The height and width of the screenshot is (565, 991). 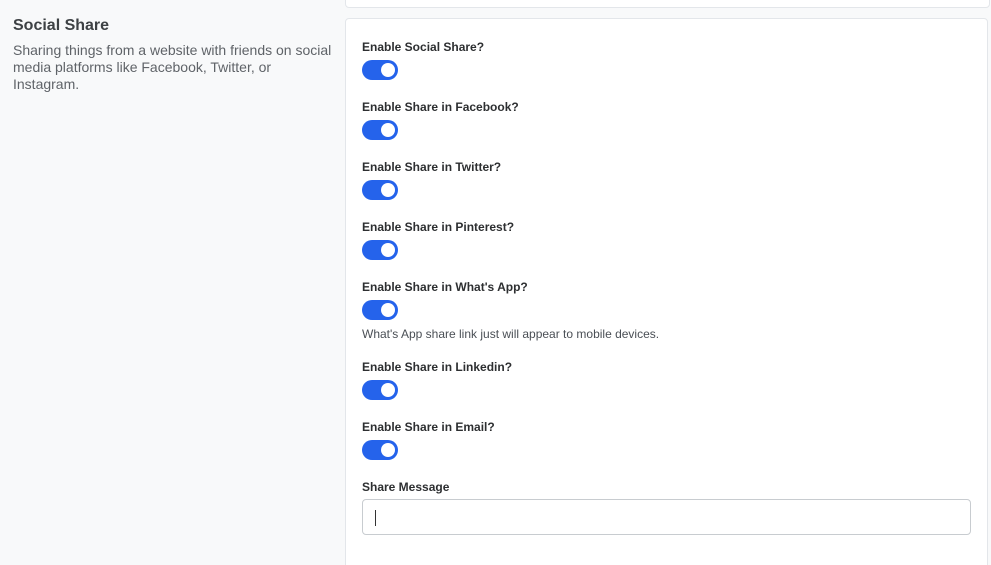 What do you see at coordinates (380, 70) in the screenshot?
I see `enable-social-share-toggle` at bounding box center [380, 70].